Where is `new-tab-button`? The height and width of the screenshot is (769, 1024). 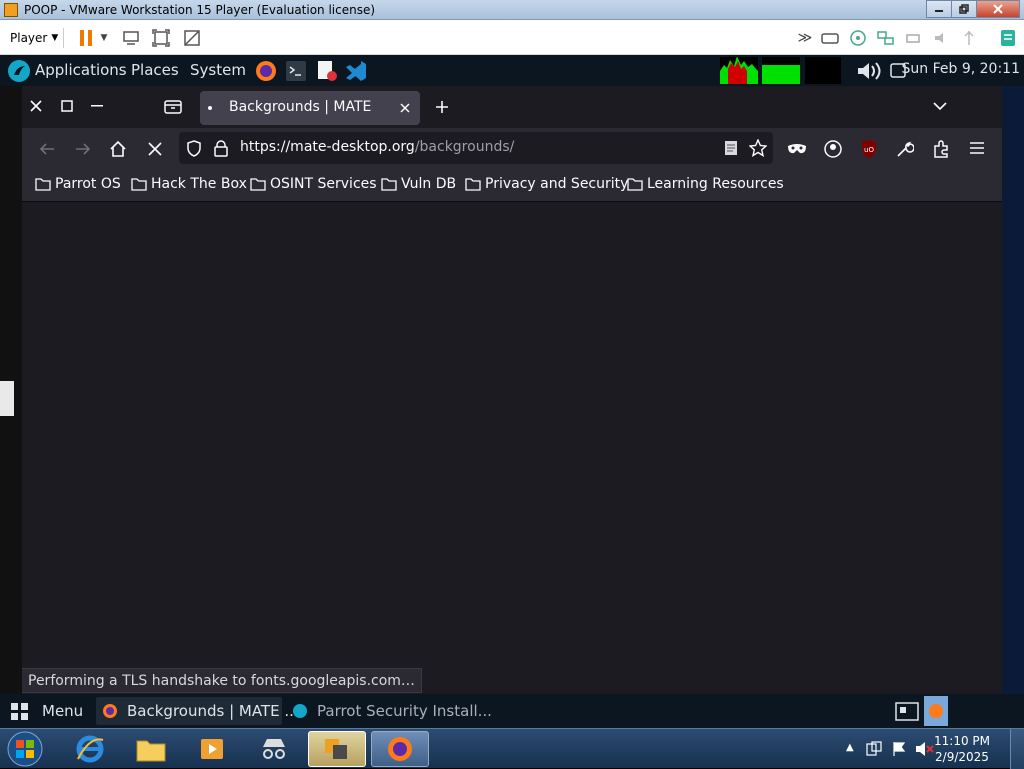 new-tab-button is located at coordinates (442, 107).